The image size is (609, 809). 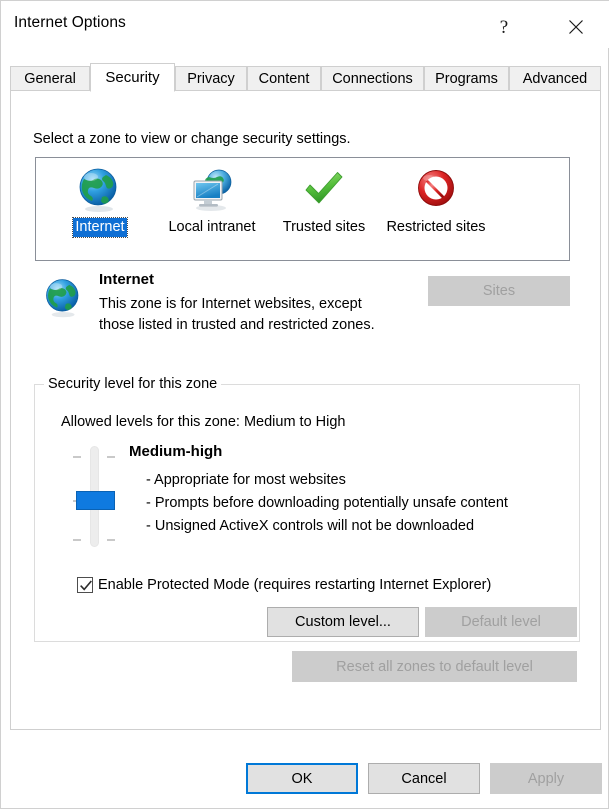 I want to click on cancel-button: Cancel, so click(x=424, y=778).